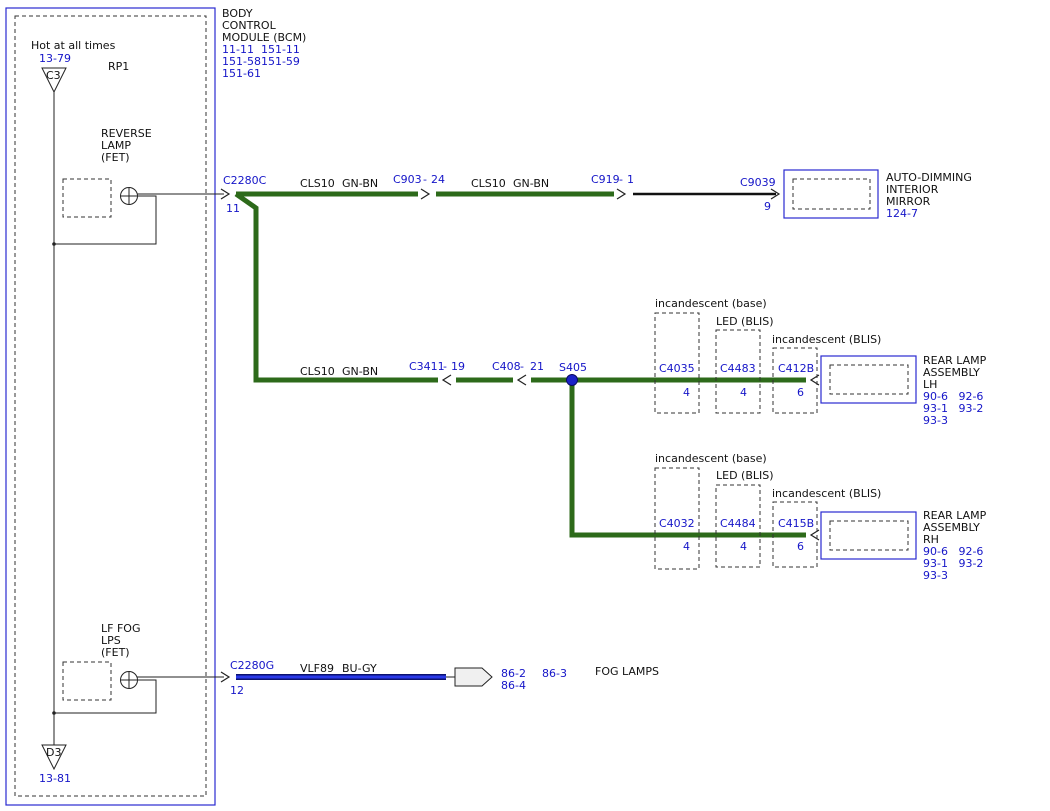  I want to click on fog-lamps-connector-icon, so click(473, 677).